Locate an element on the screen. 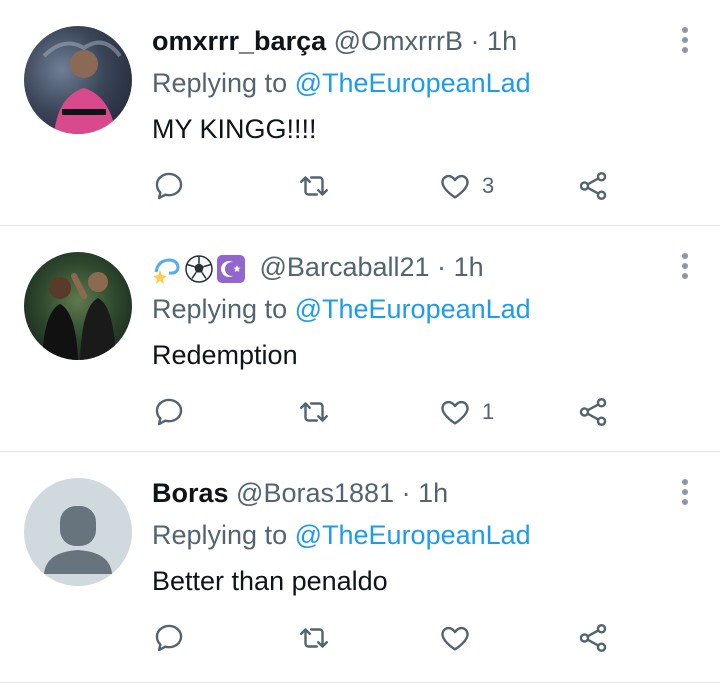  tweet-header: Boras @Boras1881 · 1h is located at coordinates (300, 493).